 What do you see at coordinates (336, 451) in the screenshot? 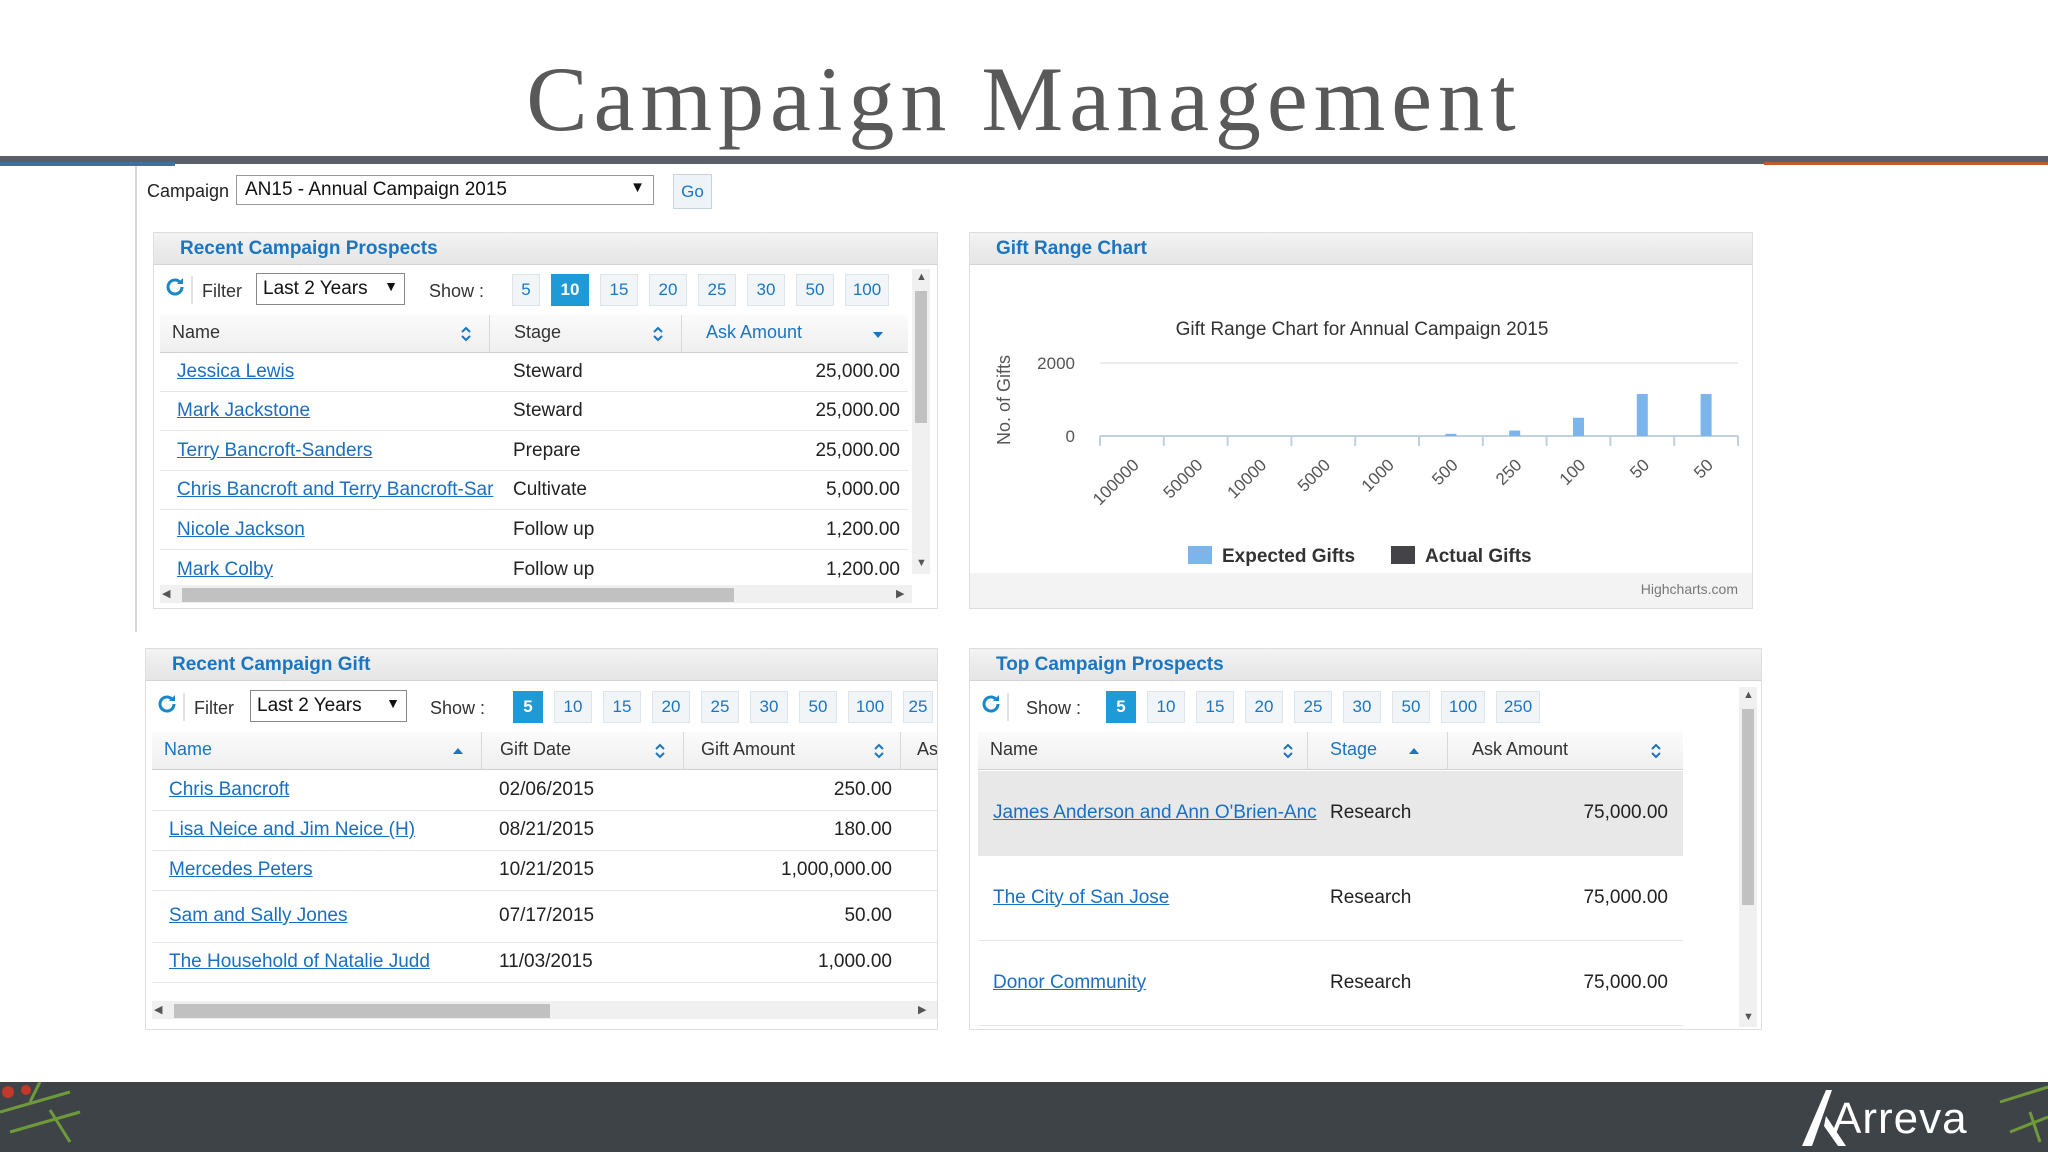
I see `prospect-name-link: Terry Bancroft-Sanders` at bounding box center [336, 451].